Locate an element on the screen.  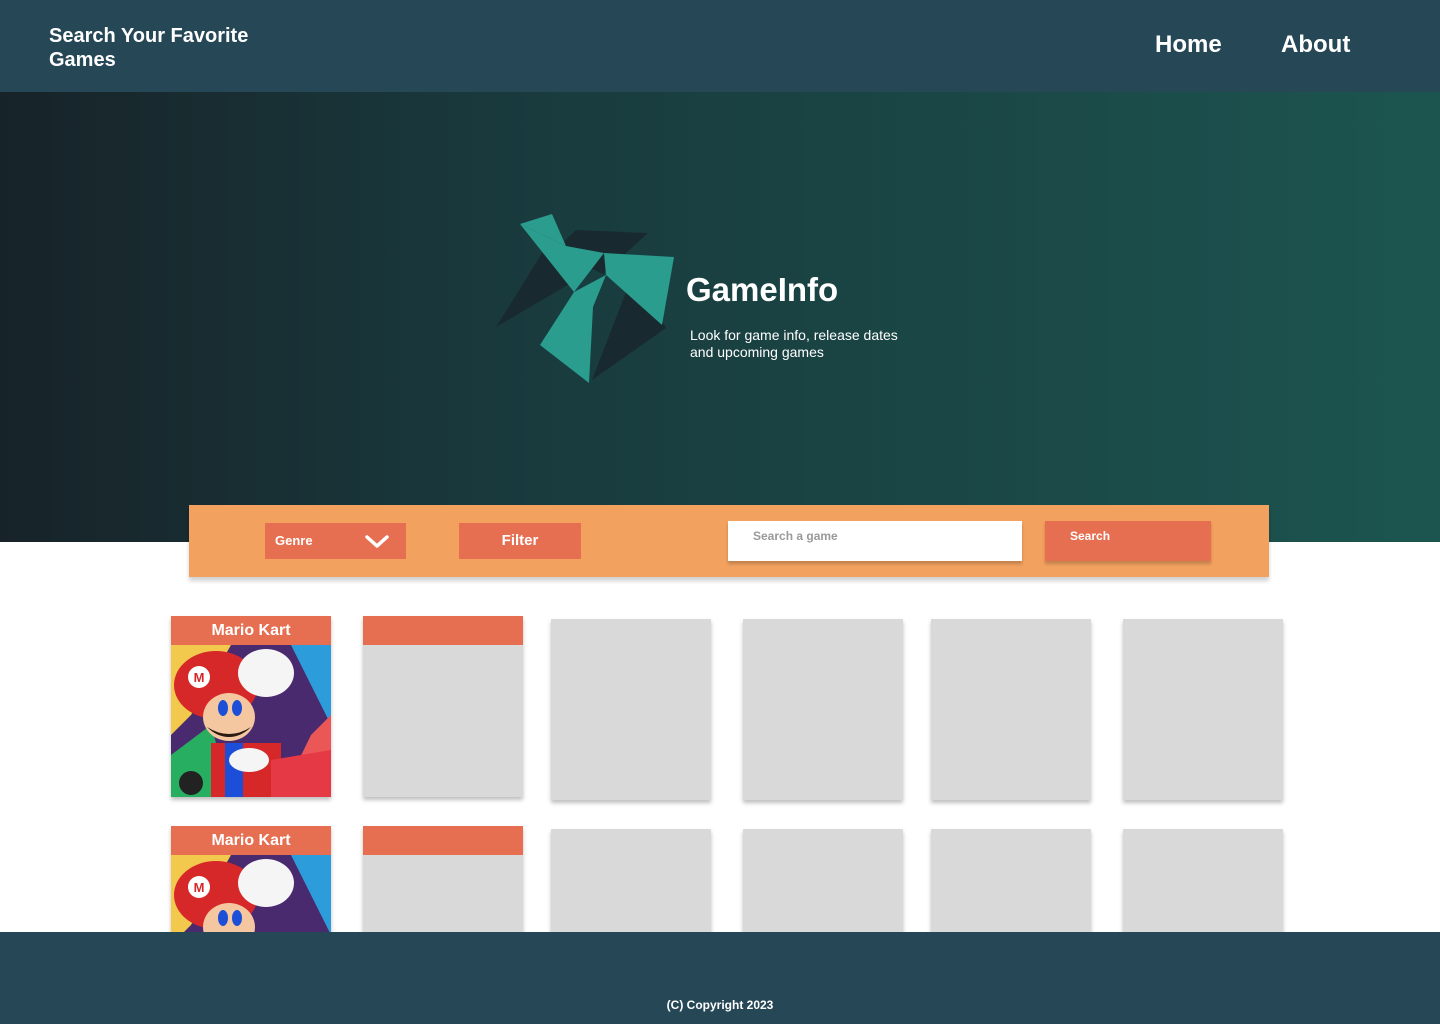
site-brand: Search Your Favorite Games is located at coordinates (149, 48).